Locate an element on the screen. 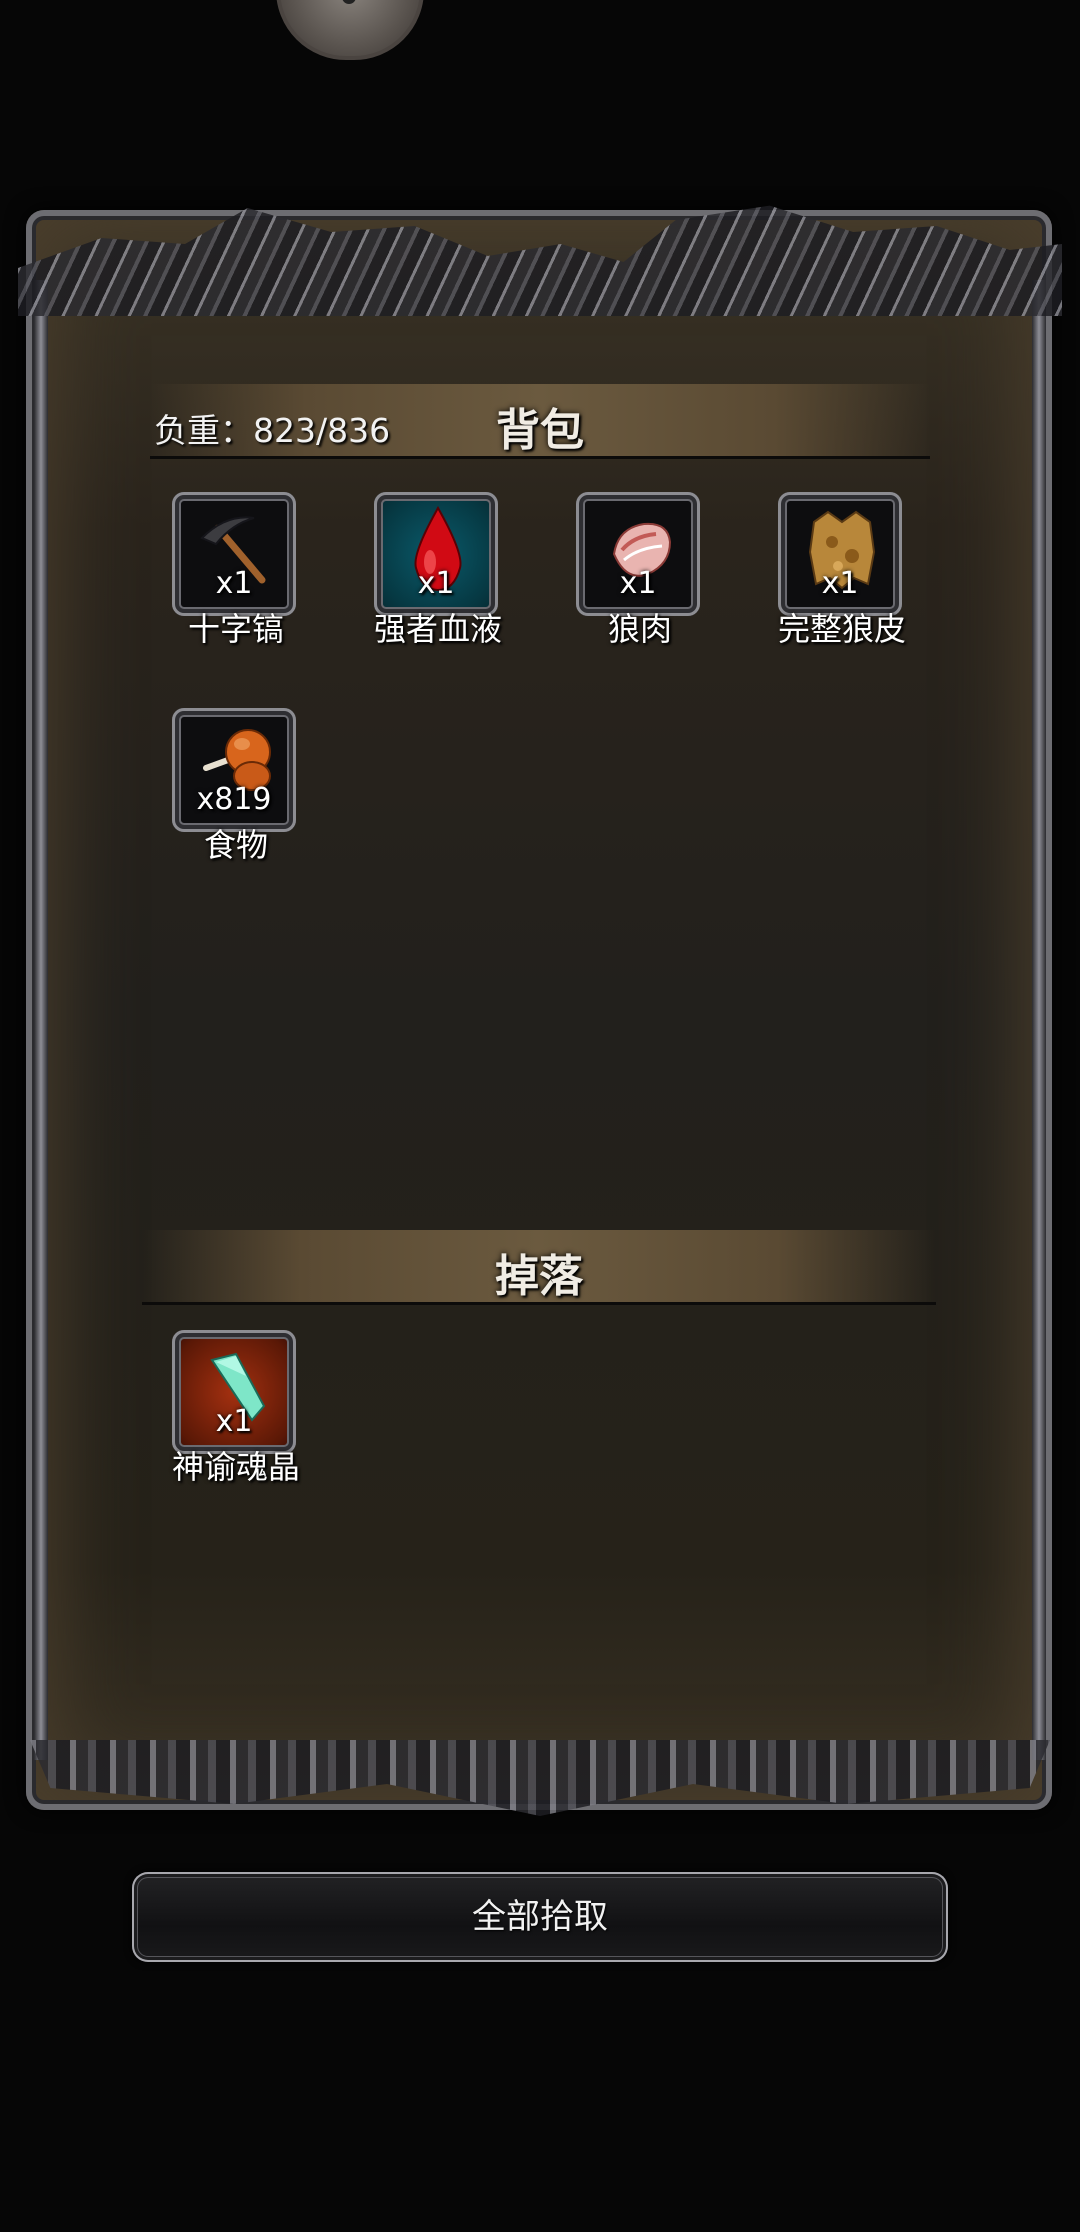  bag-item-wolf-meat: x1 狼肉 is located at coordinates (640, 572).